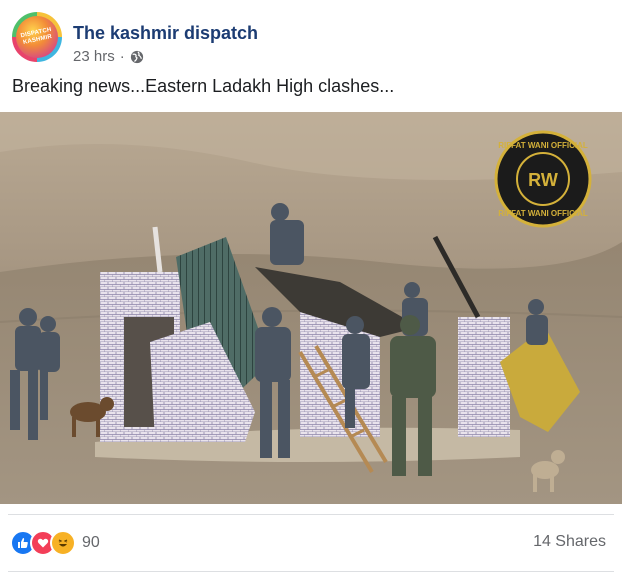 The height and width of the screenshot is (580, 622). Describe the element at coordinates (311, 514) in the screenshot. I see `divider` at that location.